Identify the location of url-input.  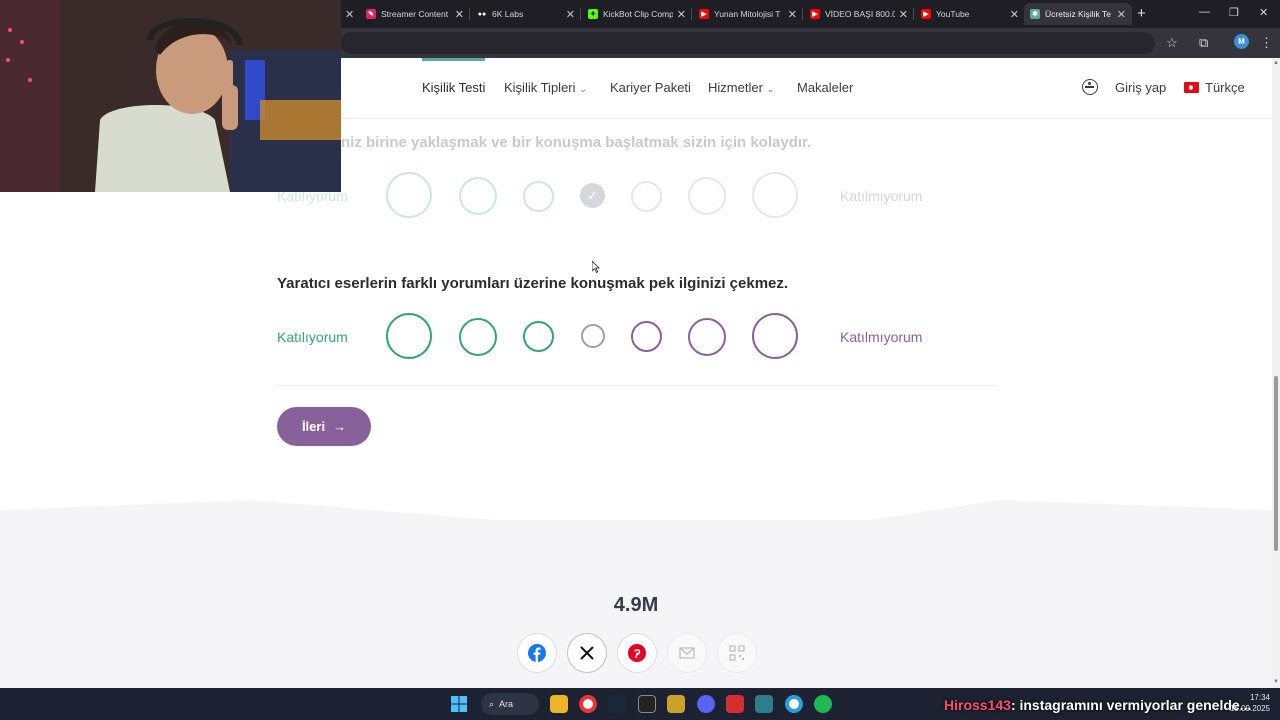
(747, 43).